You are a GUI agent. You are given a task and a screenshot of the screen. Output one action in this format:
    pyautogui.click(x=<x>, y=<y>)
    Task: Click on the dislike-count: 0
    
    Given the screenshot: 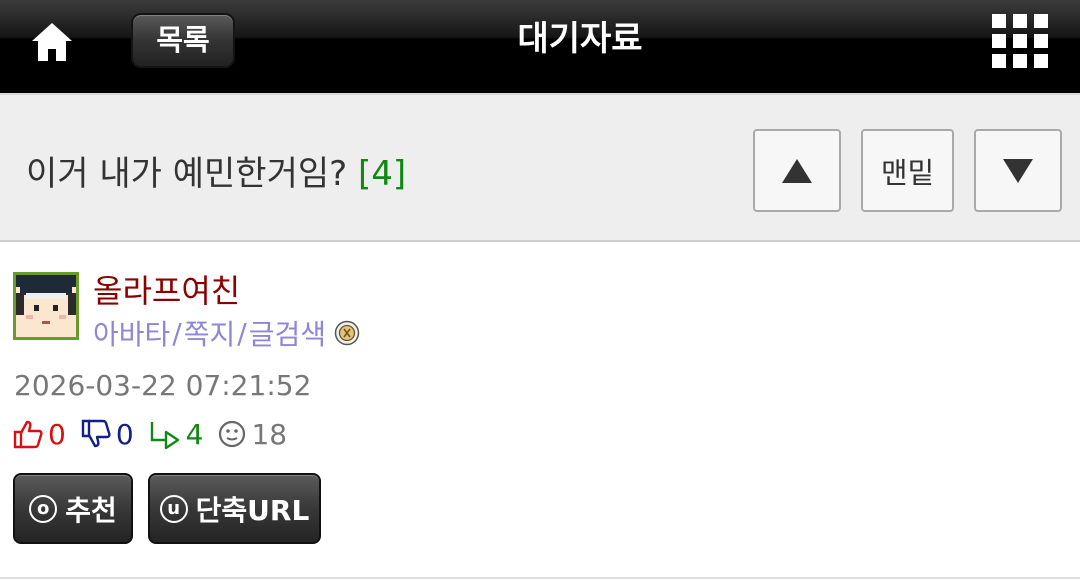 What is the action you would take?
    pyautogui.click(x=124, y=434)
    